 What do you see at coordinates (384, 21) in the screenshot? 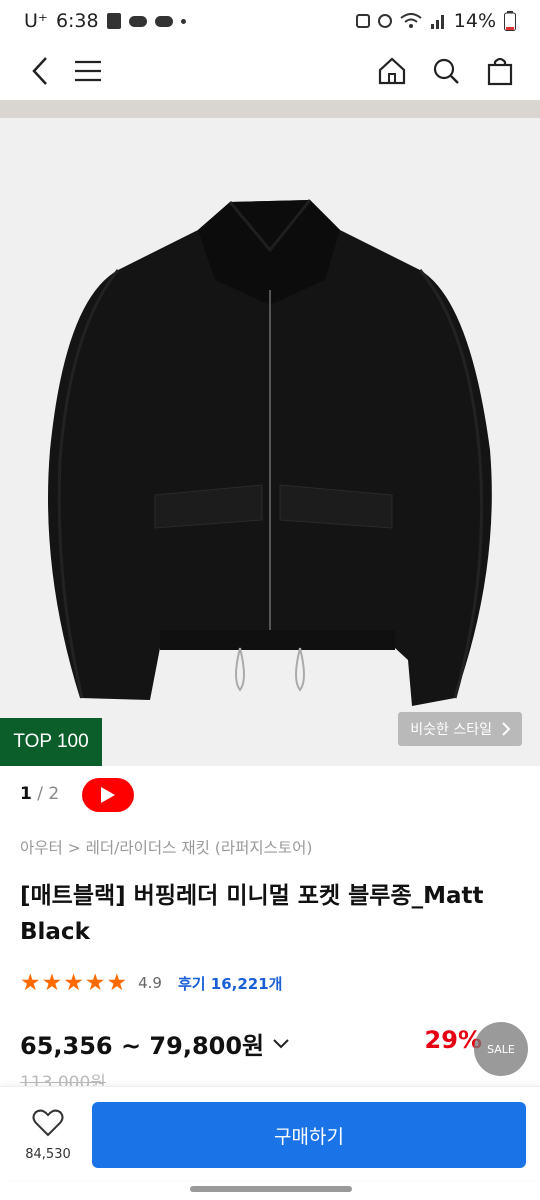
I see `mute-icon` at bounding box center [384, 21].